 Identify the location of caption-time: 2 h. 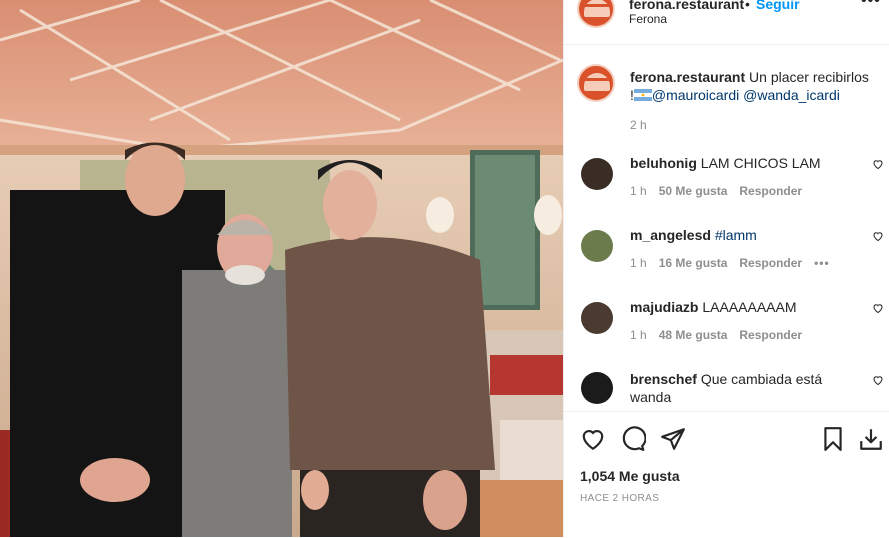
(638, 125).